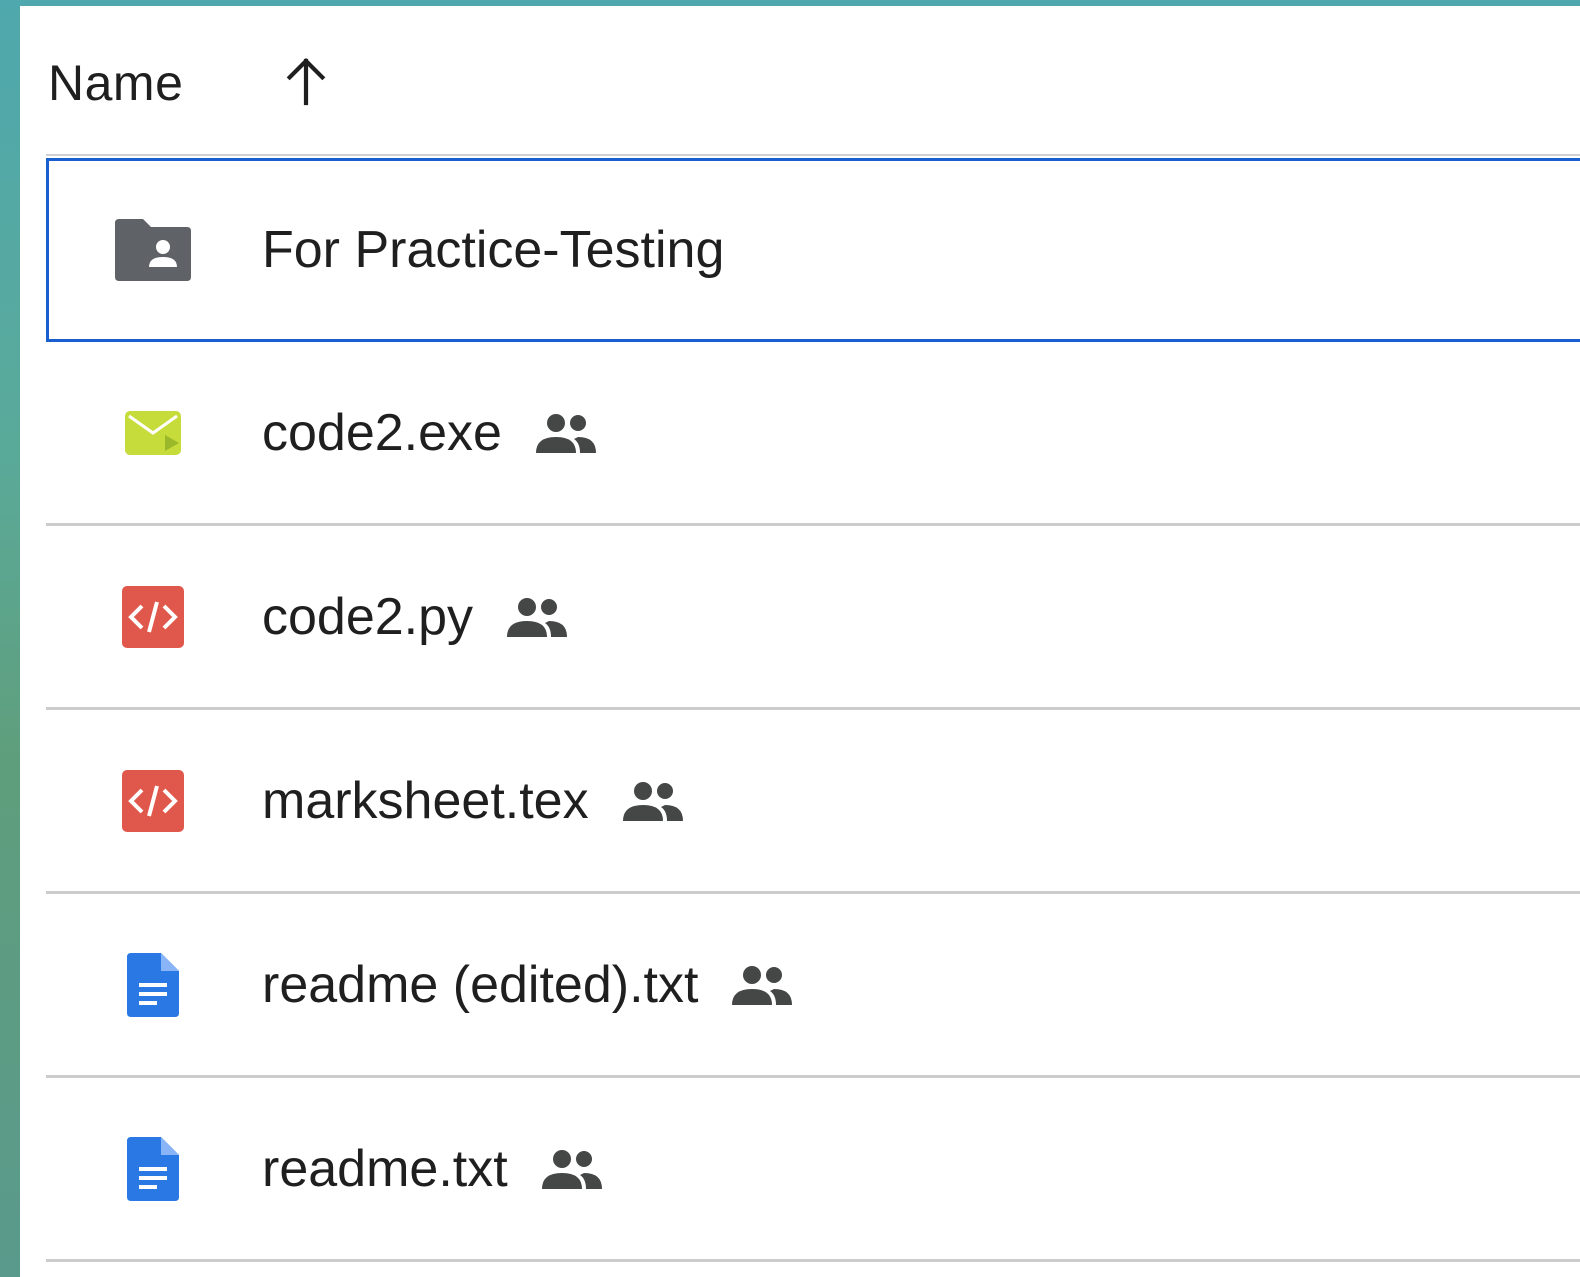 The image size is (1580, 1277). What do you see at coordinates (813, 618) in the screenshot?
I see `file-row-code2-py: code2.py` at bounding box center [813, 618].